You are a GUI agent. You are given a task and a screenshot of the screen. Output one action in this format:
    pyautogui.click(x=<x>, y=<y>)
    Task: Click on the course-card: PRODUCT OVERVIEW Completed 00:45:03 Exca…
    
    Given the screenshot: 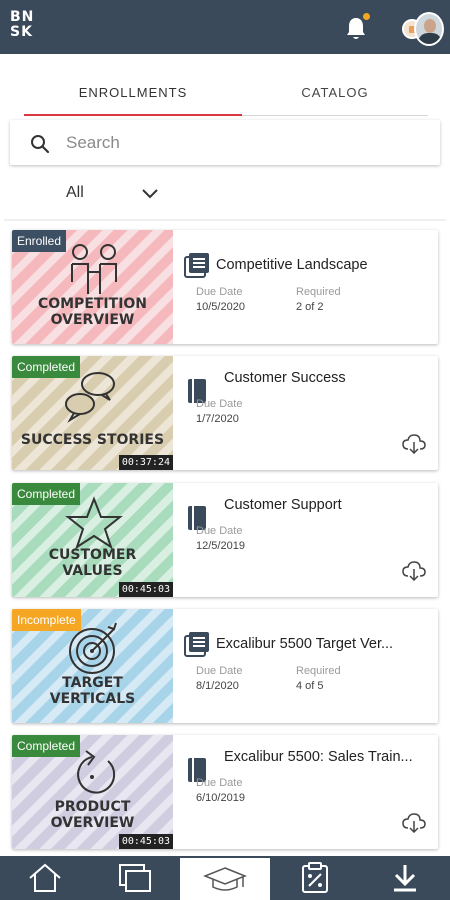 What is the action you would take?
    pyautogui.click(x=225, y=792)
    